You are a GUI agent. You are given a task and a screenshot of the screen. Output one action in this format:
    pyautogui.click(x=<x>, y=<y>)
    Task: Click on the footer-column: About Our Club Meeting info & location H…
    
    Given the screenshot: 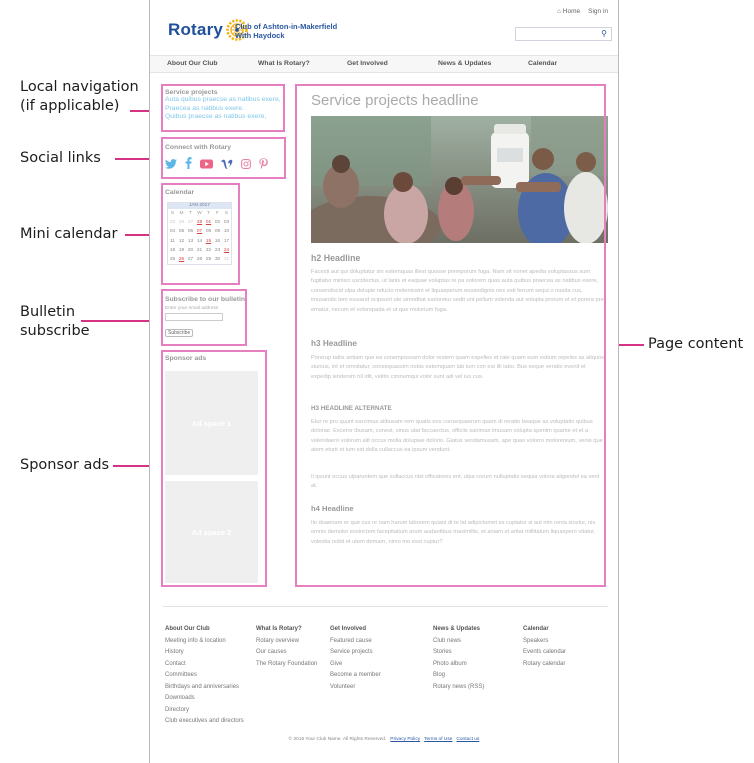 What is the action you would take?
    pyautogui.click(x=204, y=676)
    